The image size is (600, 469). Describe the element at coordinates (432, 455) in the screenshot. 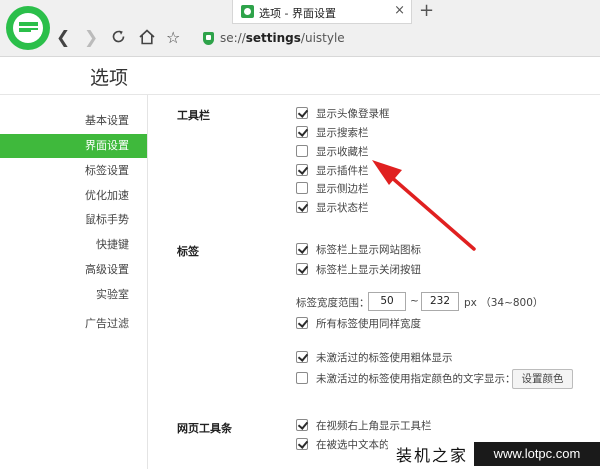

I see `watermark-text: 装机之家` at that location.